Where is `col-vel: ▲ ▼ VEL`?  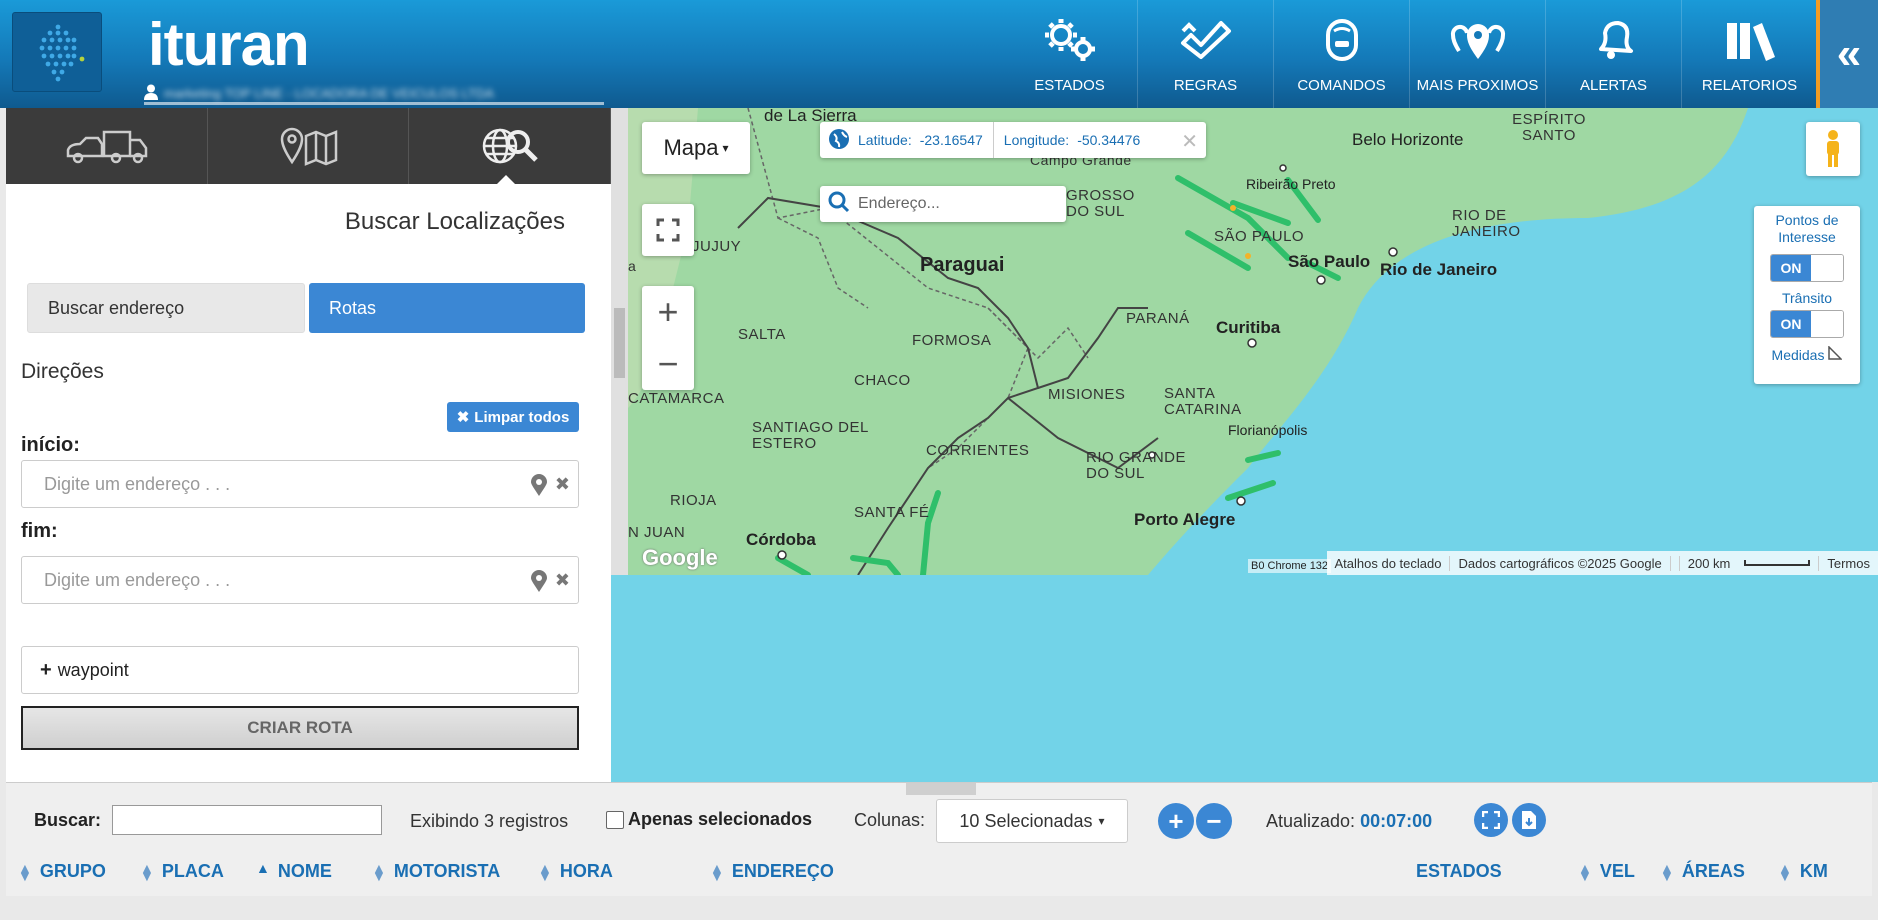 col-vel: ▲ ▼ VEL is located at coordinates (1606, 872).